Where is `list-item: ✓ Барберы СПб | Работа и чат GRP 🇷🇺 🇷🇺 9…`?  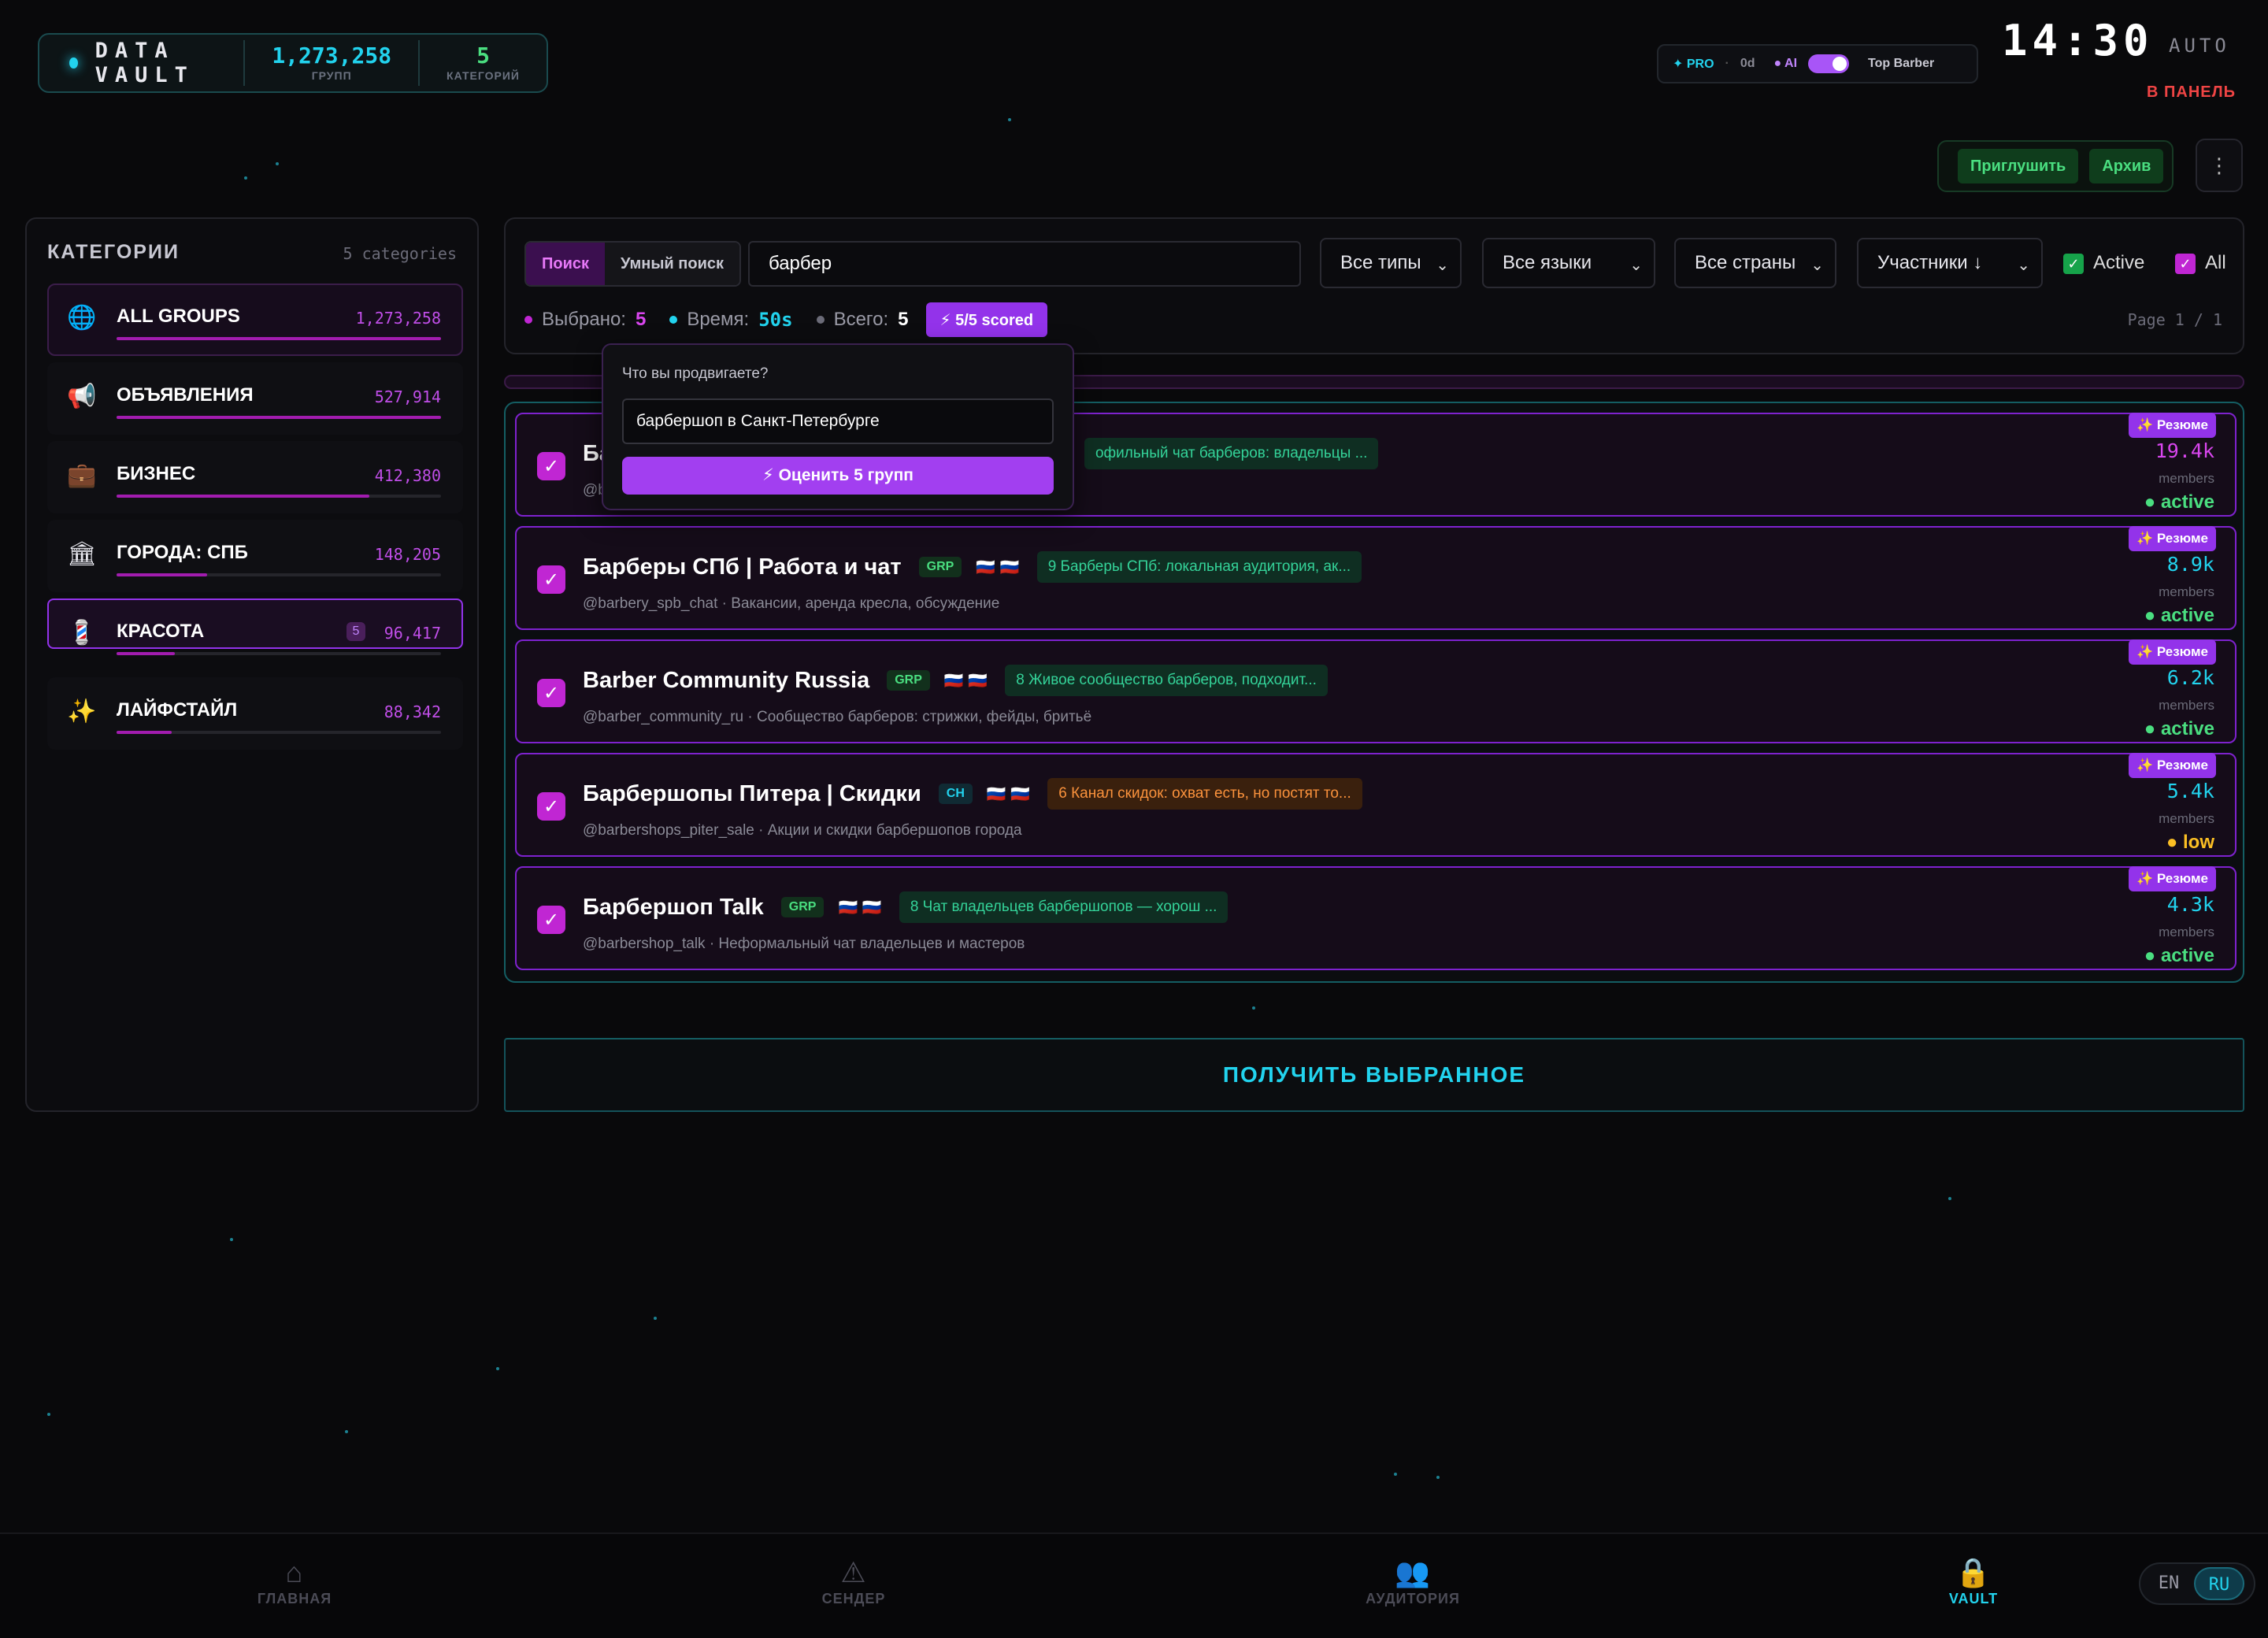
list-item: ✓ Барберы СПб | Работа и чат GRP 🇷🇺 🇷🇺 9… is located at coordinates (1375, 578).